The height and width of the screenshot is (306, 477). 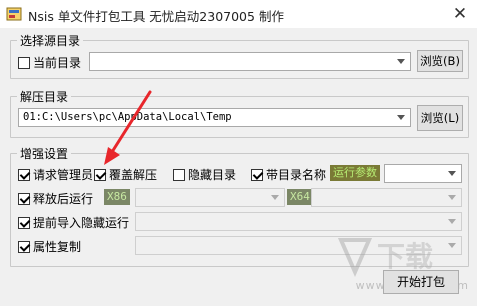 I want to click on x64-program-combo, so click(x=386, y=197).